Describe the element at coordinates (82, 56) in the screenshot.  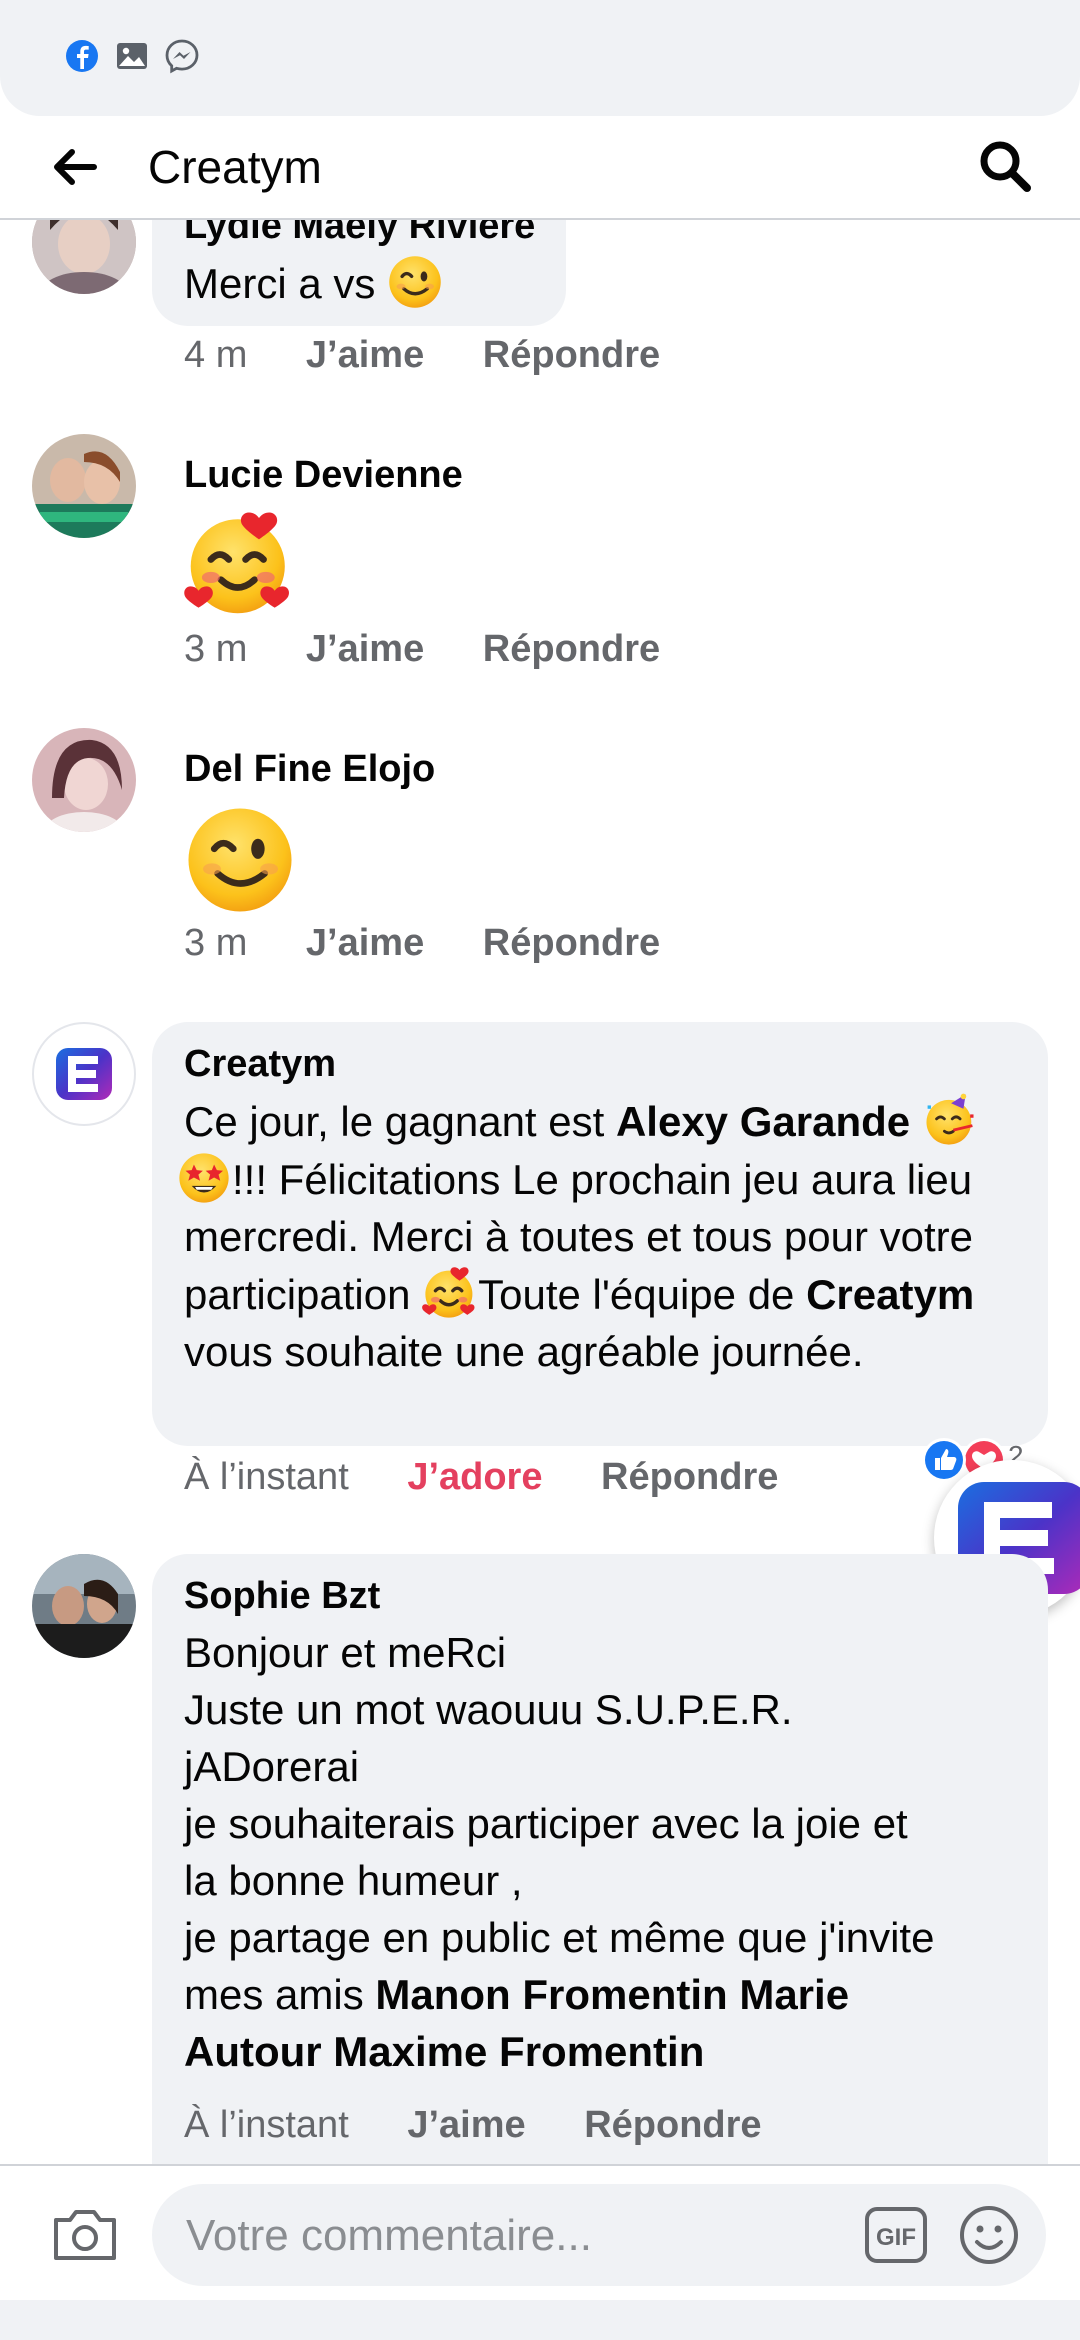
I see `facebook-icon` at that location.